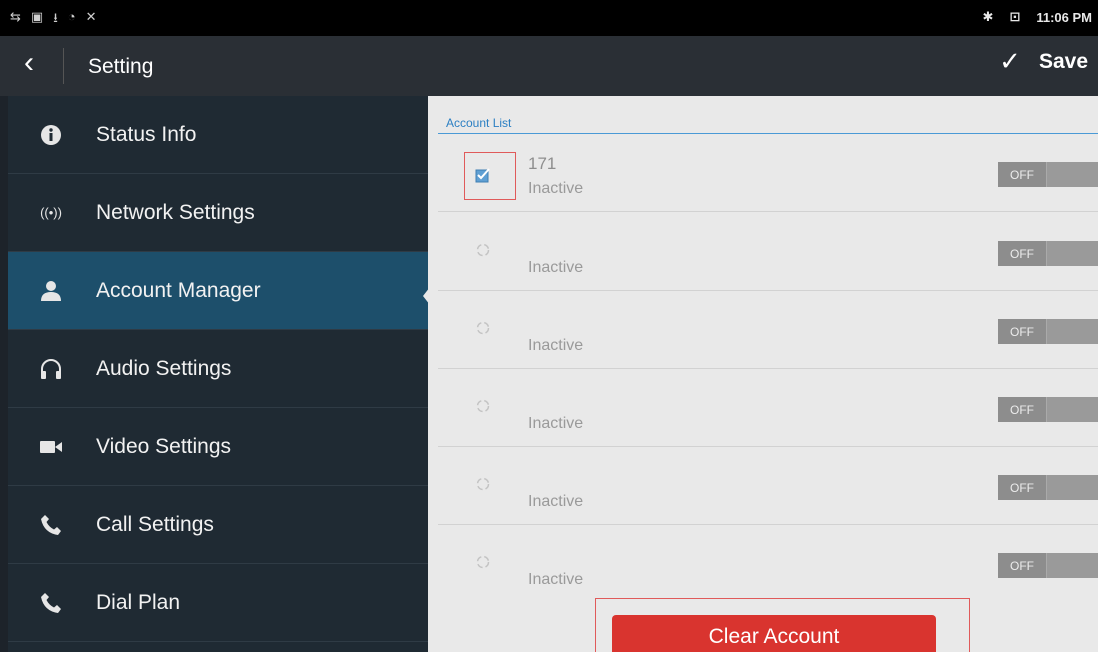 The width and height of the screenshot is (1105, 652). I want to click on sidebar-item-label: Call Settings, so click(155, 524).